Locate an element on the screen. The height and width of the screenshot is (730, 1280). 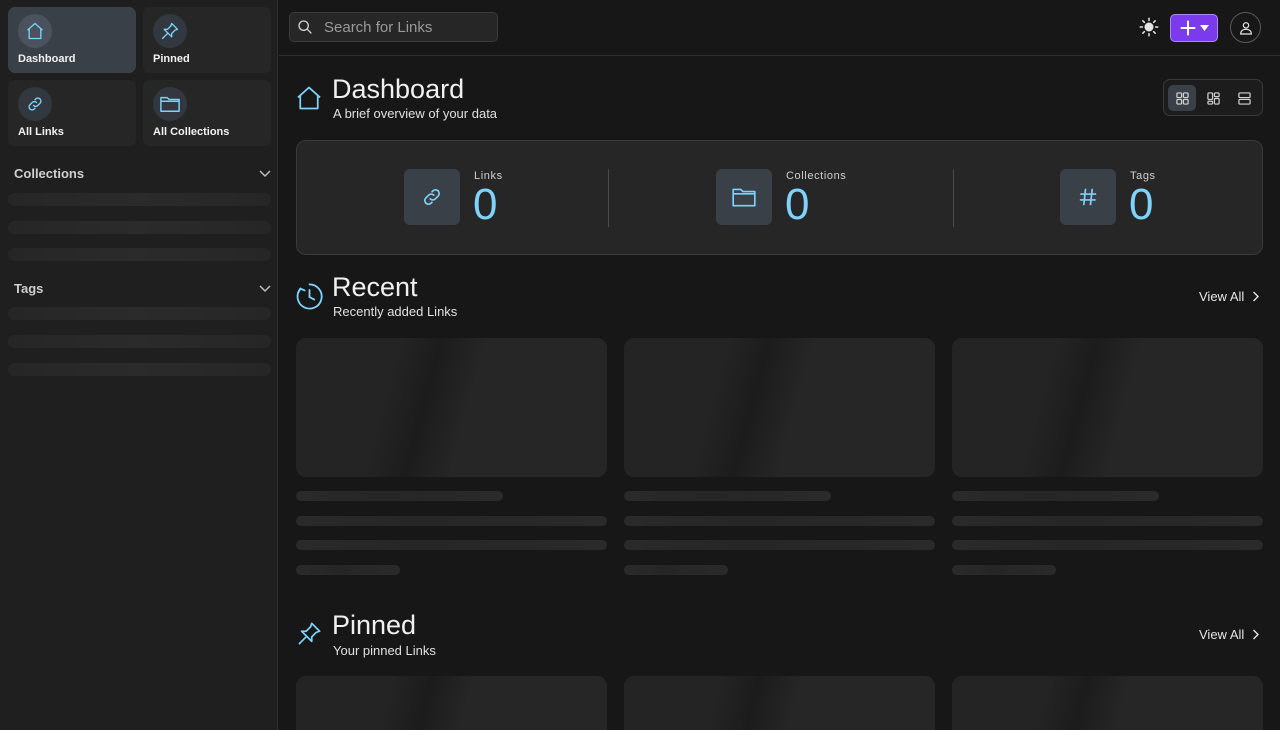
recent-title: Recent is located at coordinates (375, 287).